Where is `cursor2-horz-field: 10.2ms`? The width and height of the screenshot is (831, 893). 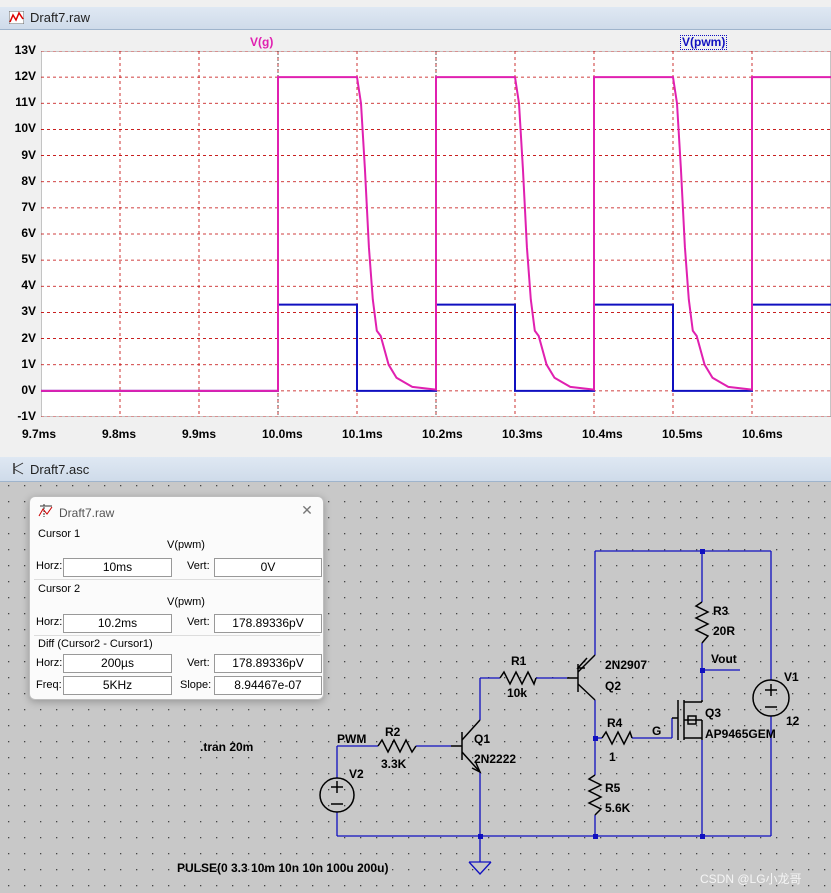 cursor2-horz-field: 10.2ms is located at coordinates (117, 623).